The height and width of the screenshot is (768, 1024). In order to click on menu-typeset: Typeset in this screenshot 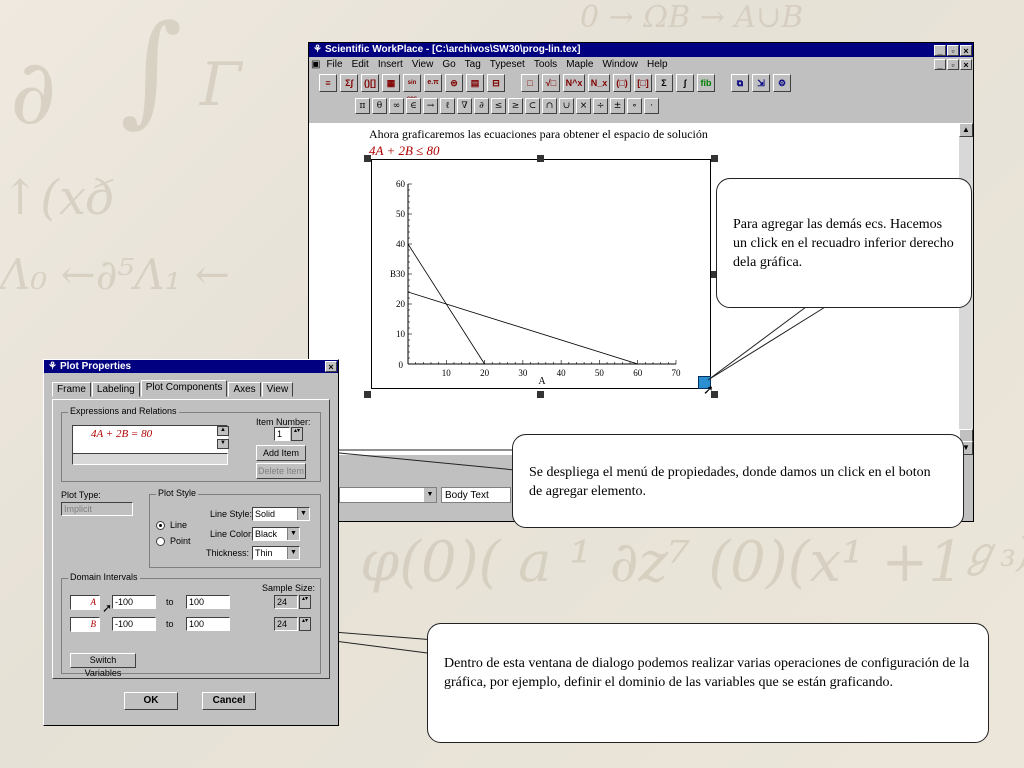, I will do `click(507, 64)`.